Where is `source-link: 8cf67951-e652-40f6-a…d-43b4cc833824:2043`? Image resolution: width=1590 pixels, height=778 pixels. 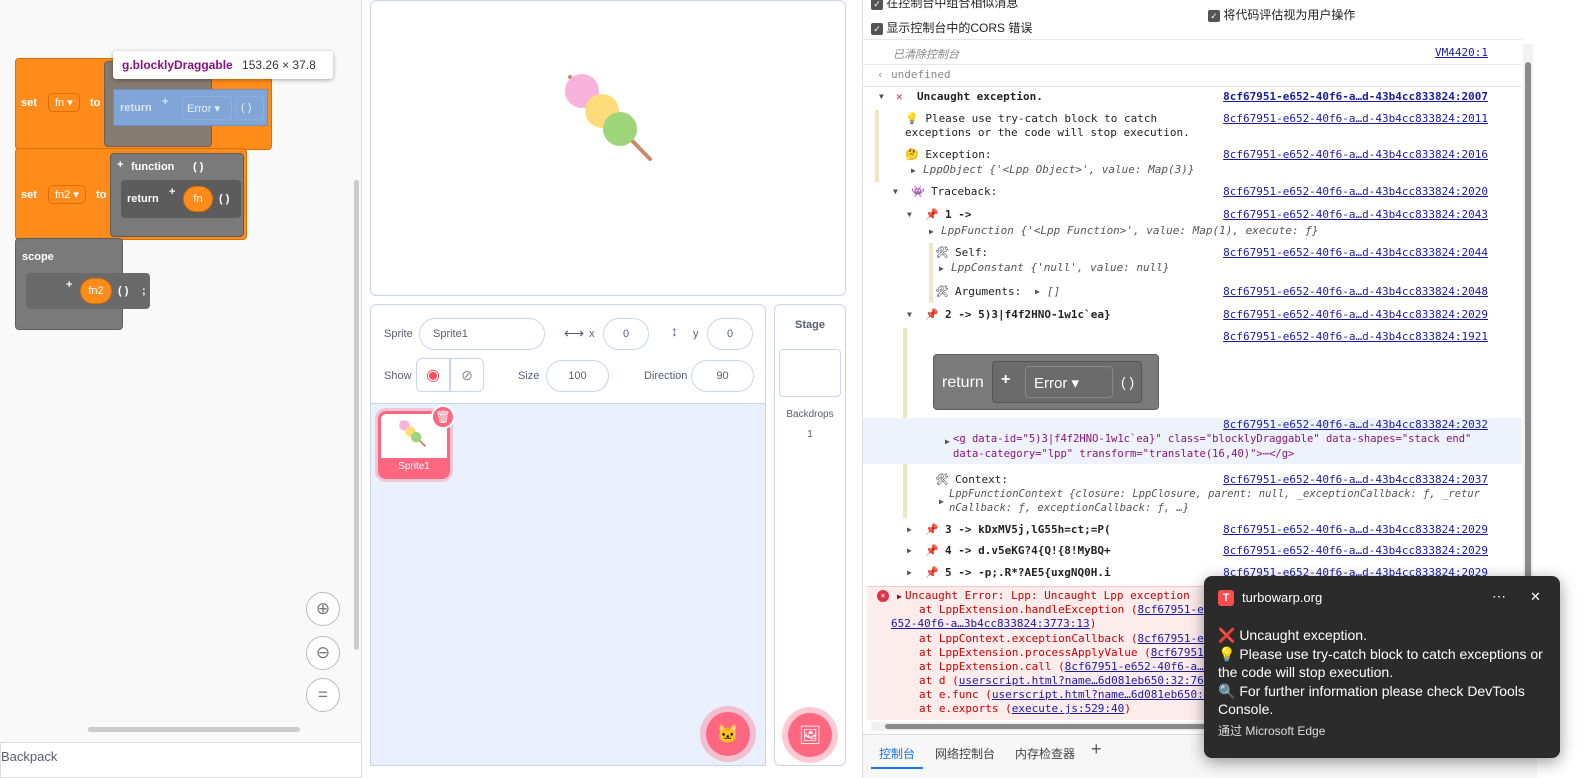 source-link: 8cf67951-e652-40f6-a…d-43b4cc833824:2043 is located at coordinates (1355, 214).